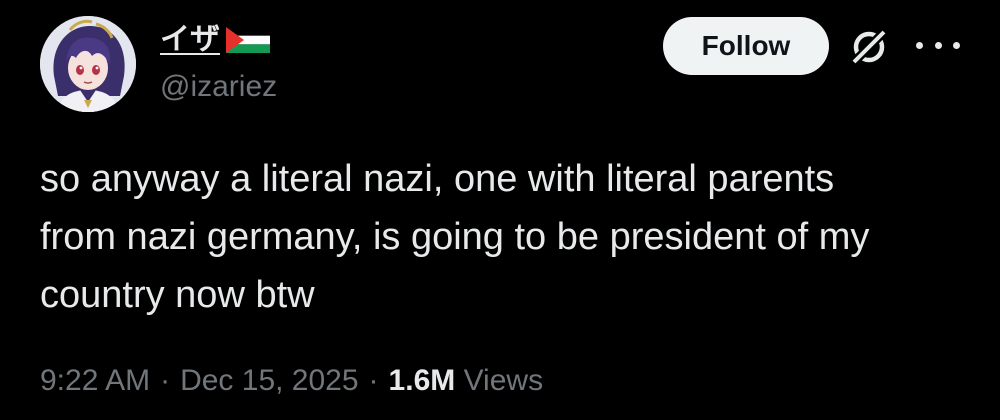 The height and width of the screenshot is (420, 1000). Describe the element at coordinates (869, 47) in the screenshot. I see `grok-icon` at that location.